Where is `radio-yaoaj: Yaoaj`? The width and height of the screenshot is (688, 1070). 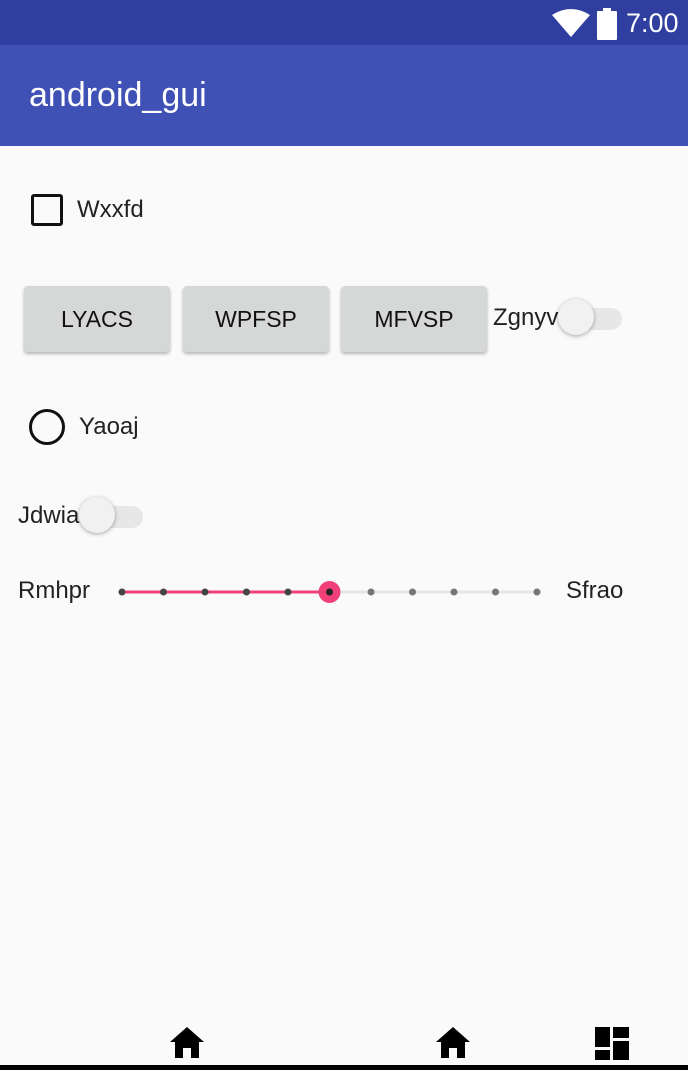 radio-yaoaj: Yaoaj is located at coordinates (84, 427).